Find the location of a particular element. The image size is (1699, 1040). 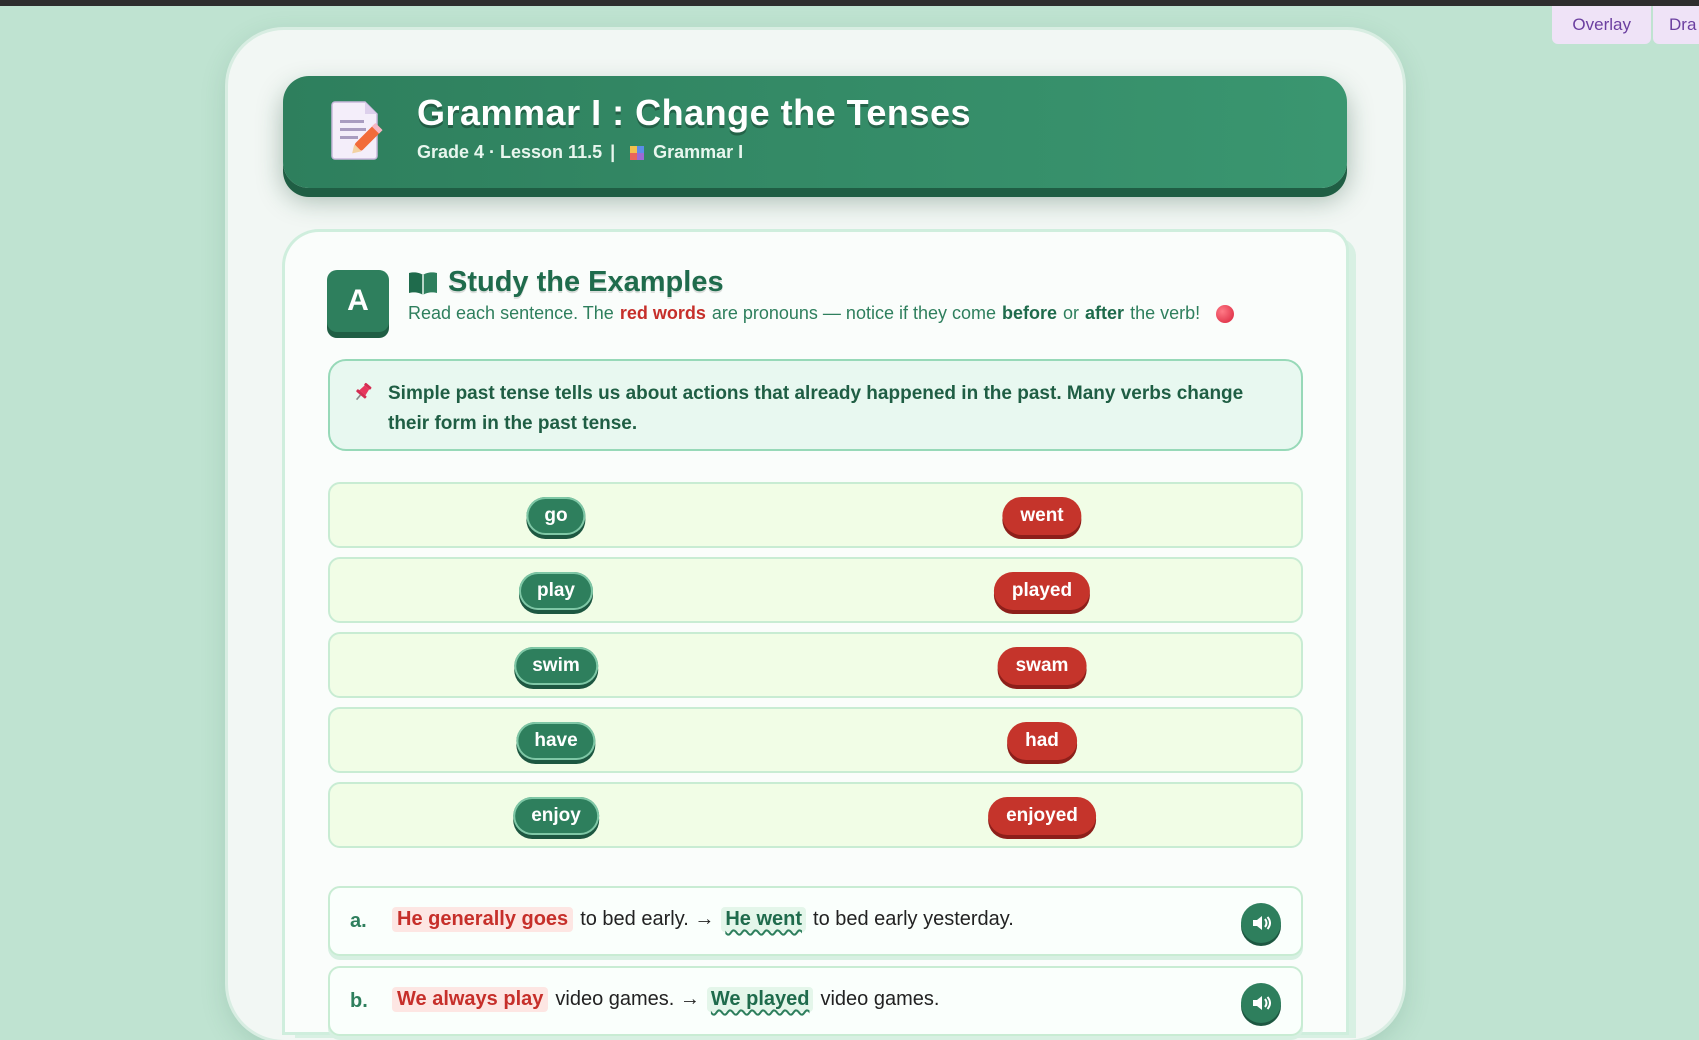

overlay-tabs: Overlay Dra is located at coordinates (1625, 25).